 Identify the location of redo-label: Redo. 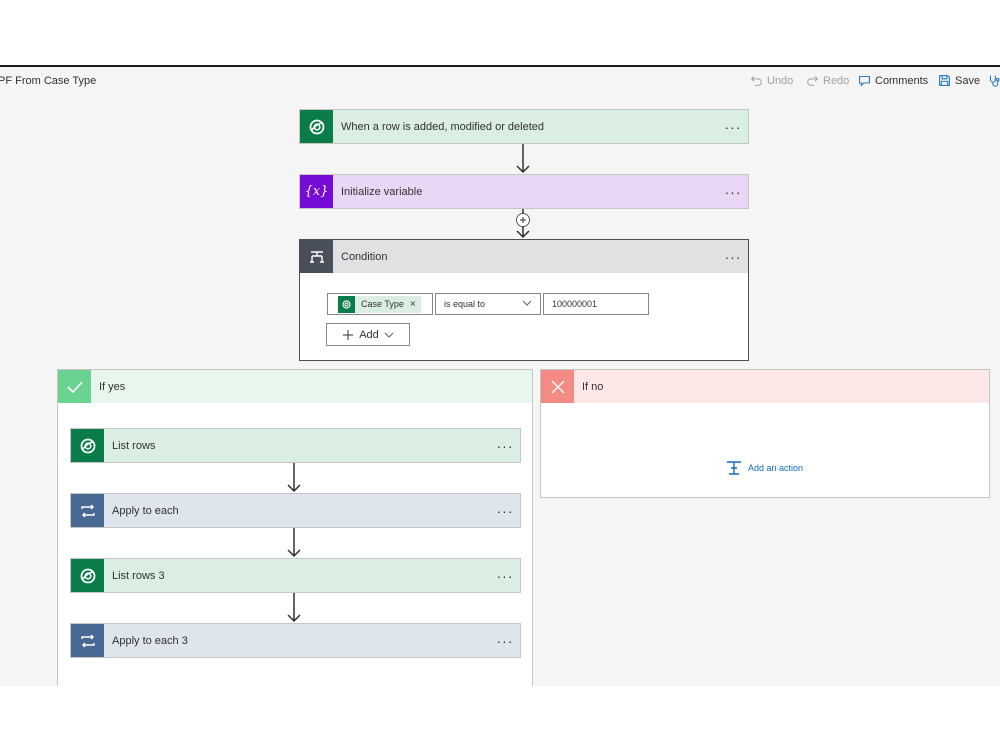
(836, 80).